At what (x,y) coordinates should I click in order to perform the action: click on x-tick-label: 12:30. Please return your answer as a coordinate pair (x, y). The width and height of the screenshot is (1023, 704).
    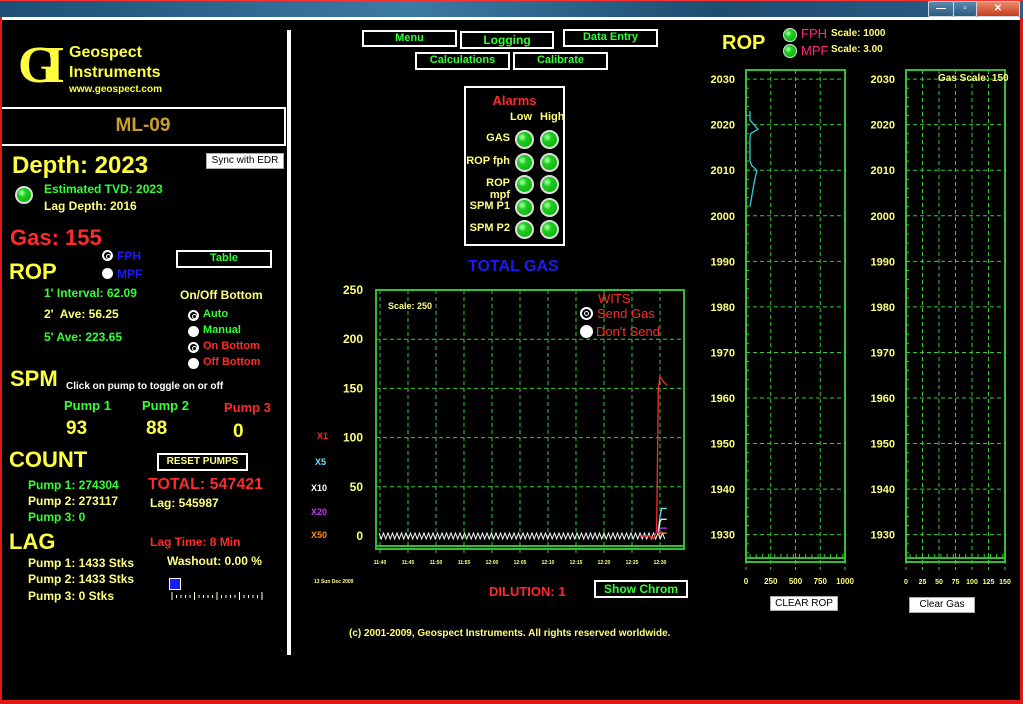
    Looking at the image, I should click on (660, 563).